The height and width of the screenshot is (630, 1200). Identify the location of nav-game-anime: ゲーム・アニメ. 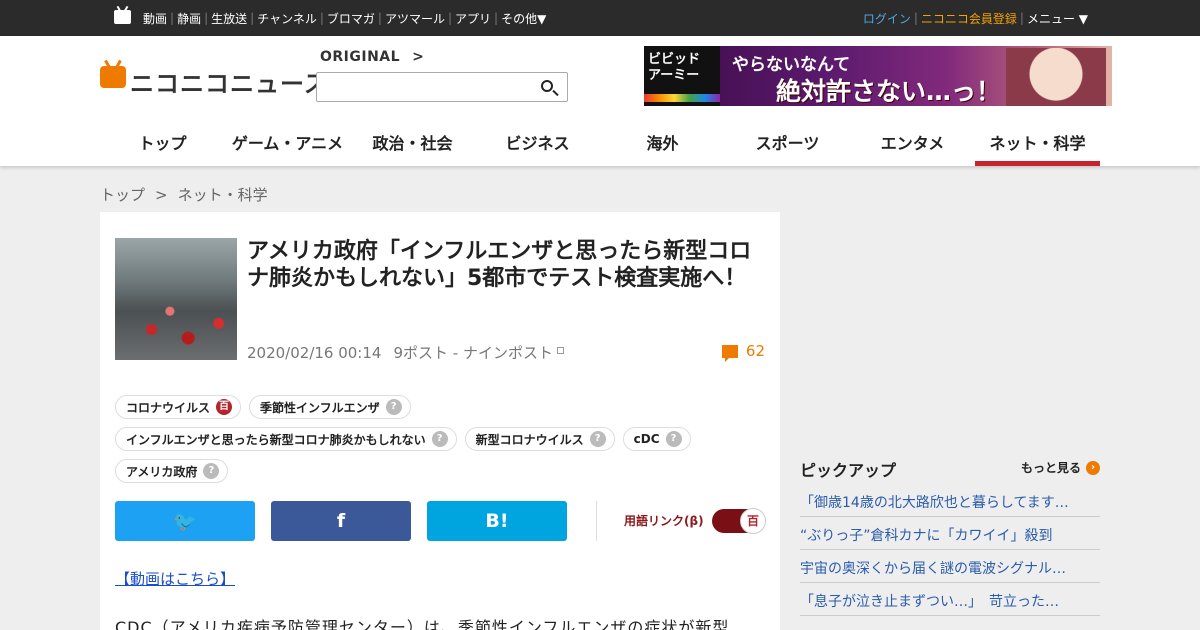
(287, 143).